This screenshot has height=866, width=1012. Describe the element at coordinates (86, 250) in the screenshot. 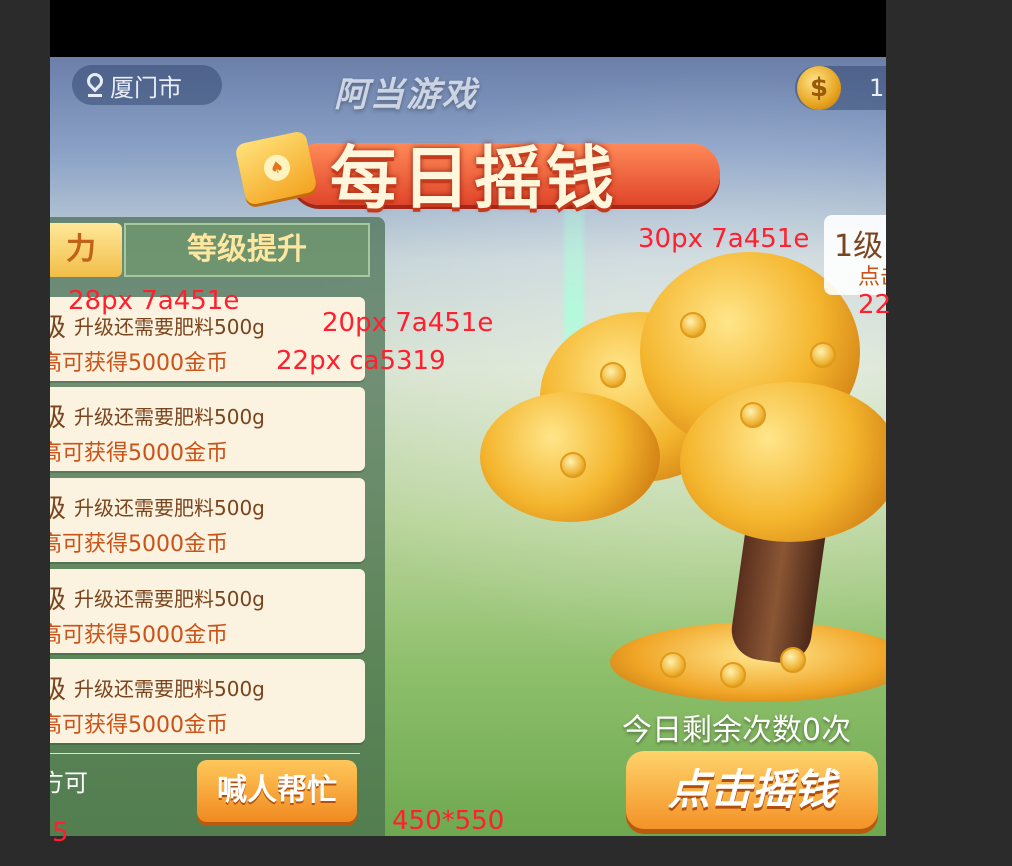

I see `tab-power: 力` at that location.